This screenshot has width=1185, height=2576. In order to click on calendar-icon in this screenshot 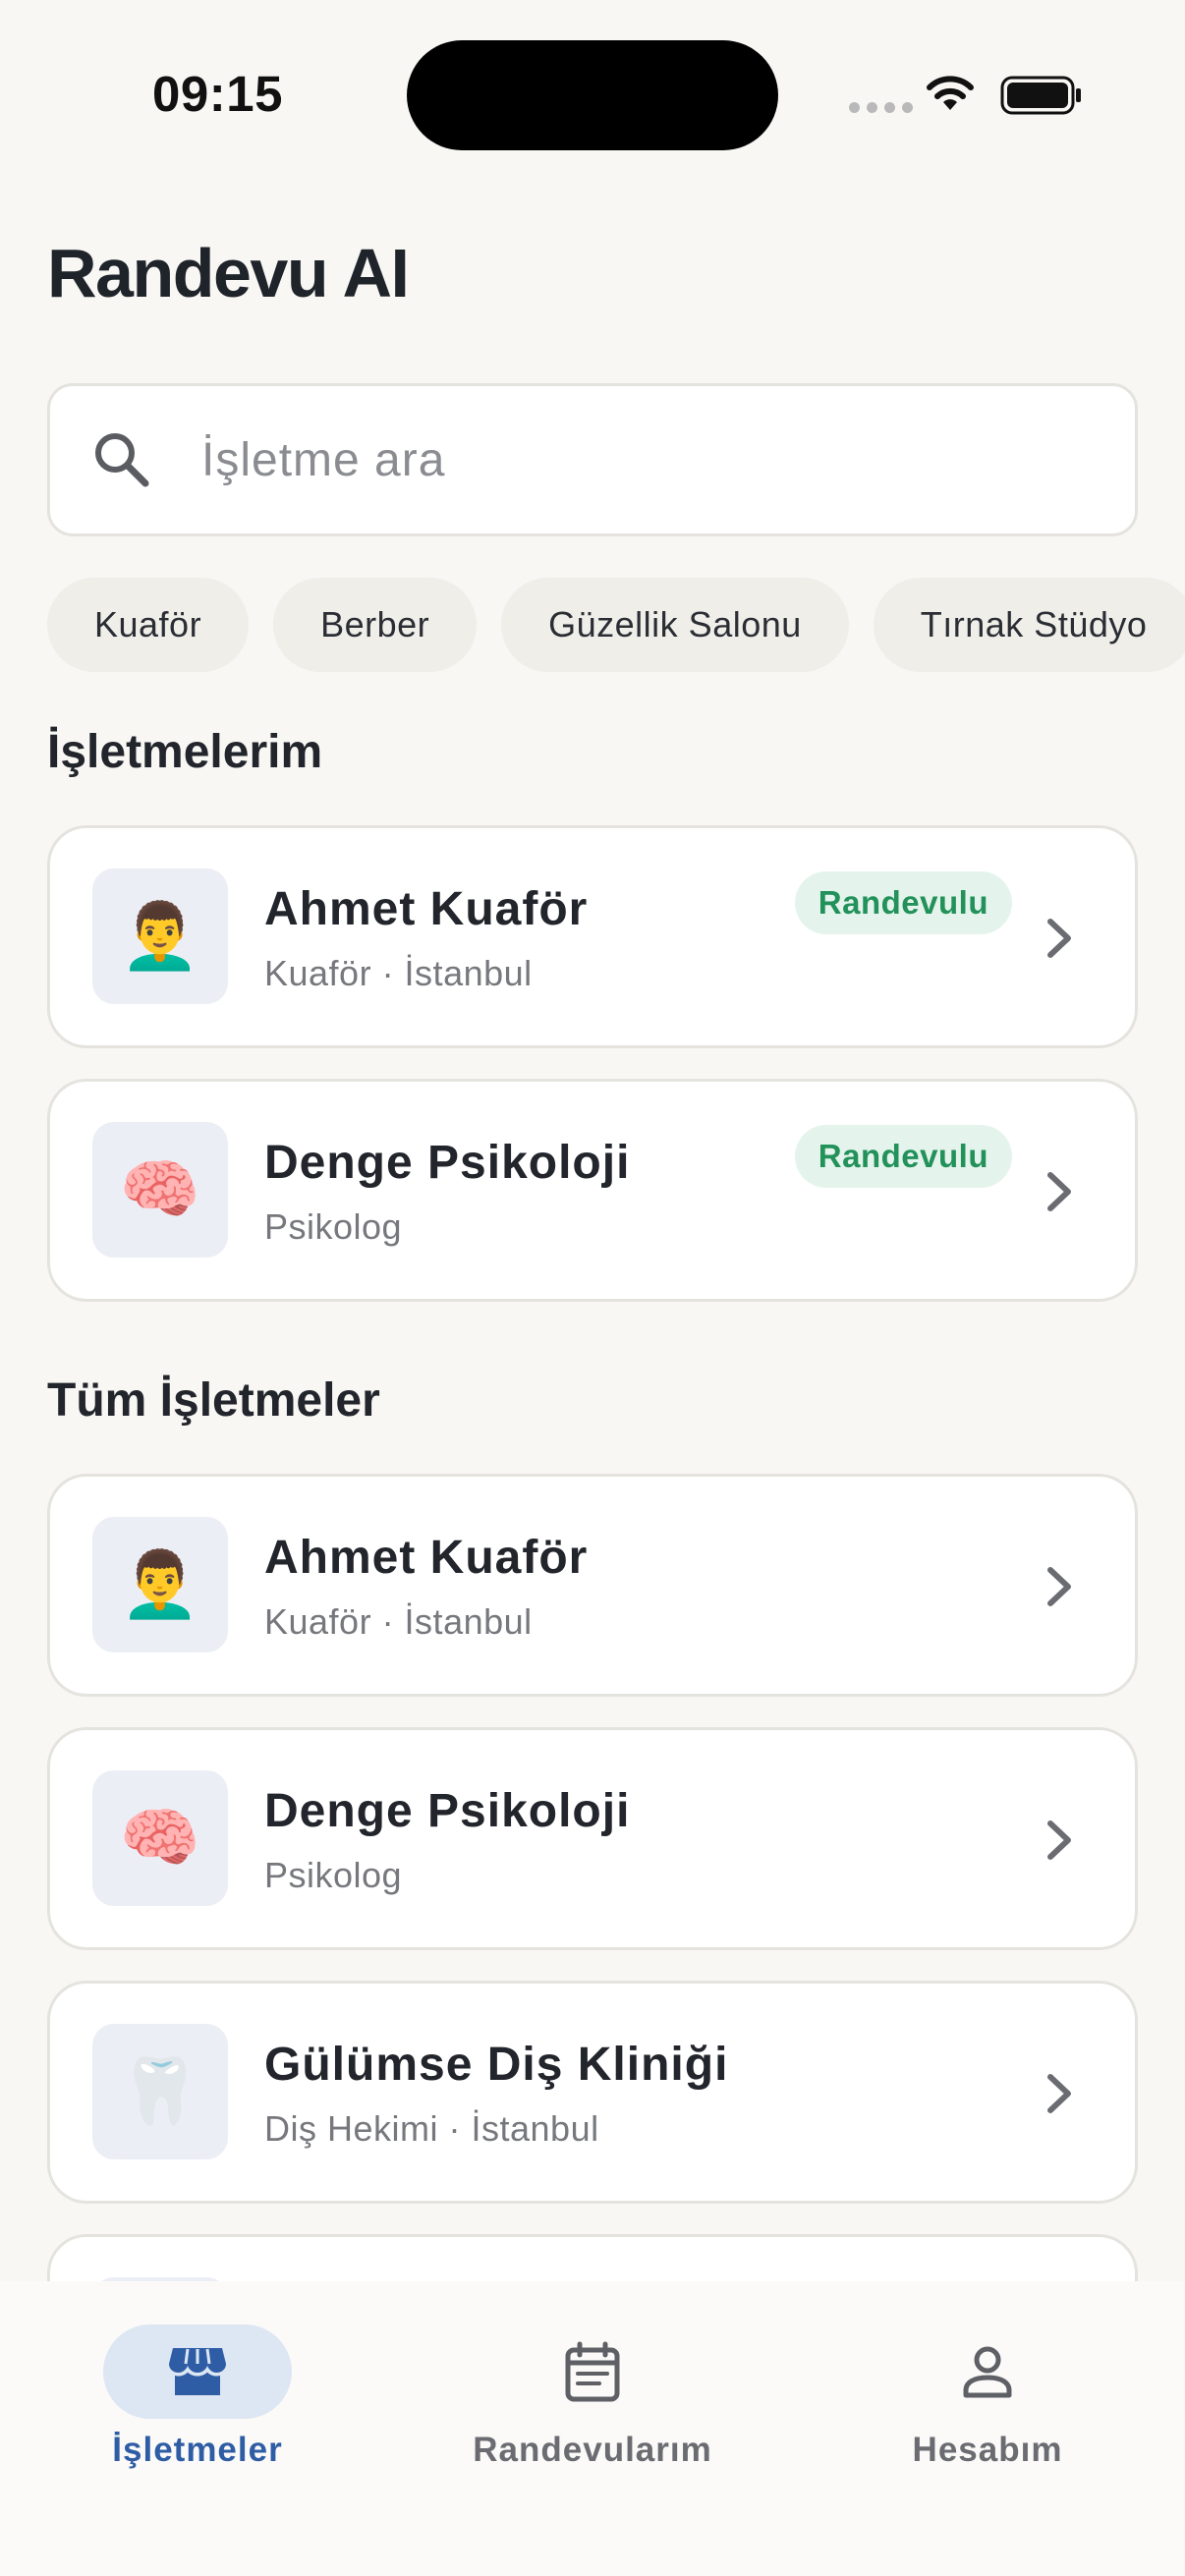, I will do `click(592, 2371)`.